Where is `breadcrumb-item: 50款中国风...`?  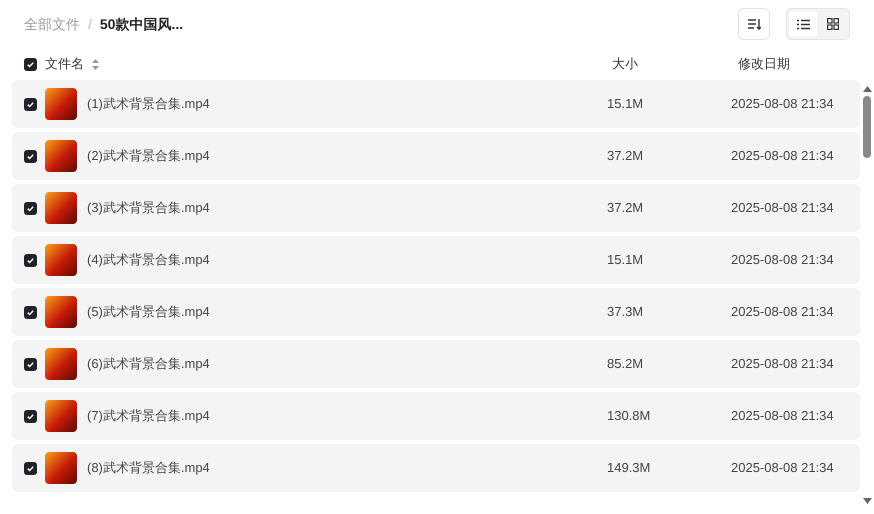 breadcrumb-item: 50款中国风... is located at coordinates (142, 24).